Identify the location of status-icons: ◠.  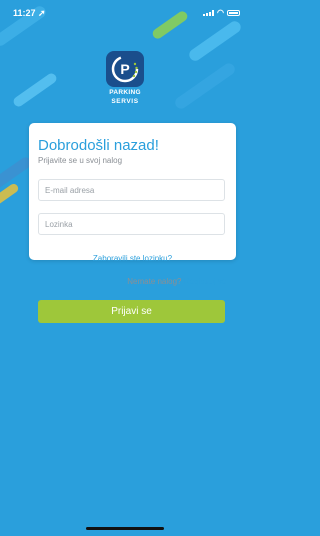
(221, 12).